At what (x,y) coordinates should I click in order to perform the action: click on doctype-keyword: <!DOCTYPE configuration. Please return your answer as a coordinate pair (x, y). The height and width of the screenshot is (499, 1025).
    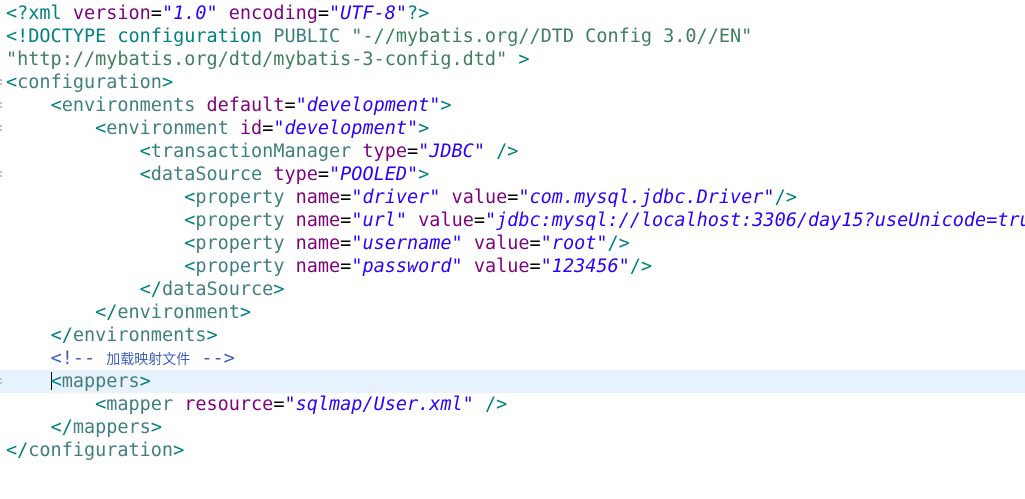
    Looking at the image, I should click on (140, 36).